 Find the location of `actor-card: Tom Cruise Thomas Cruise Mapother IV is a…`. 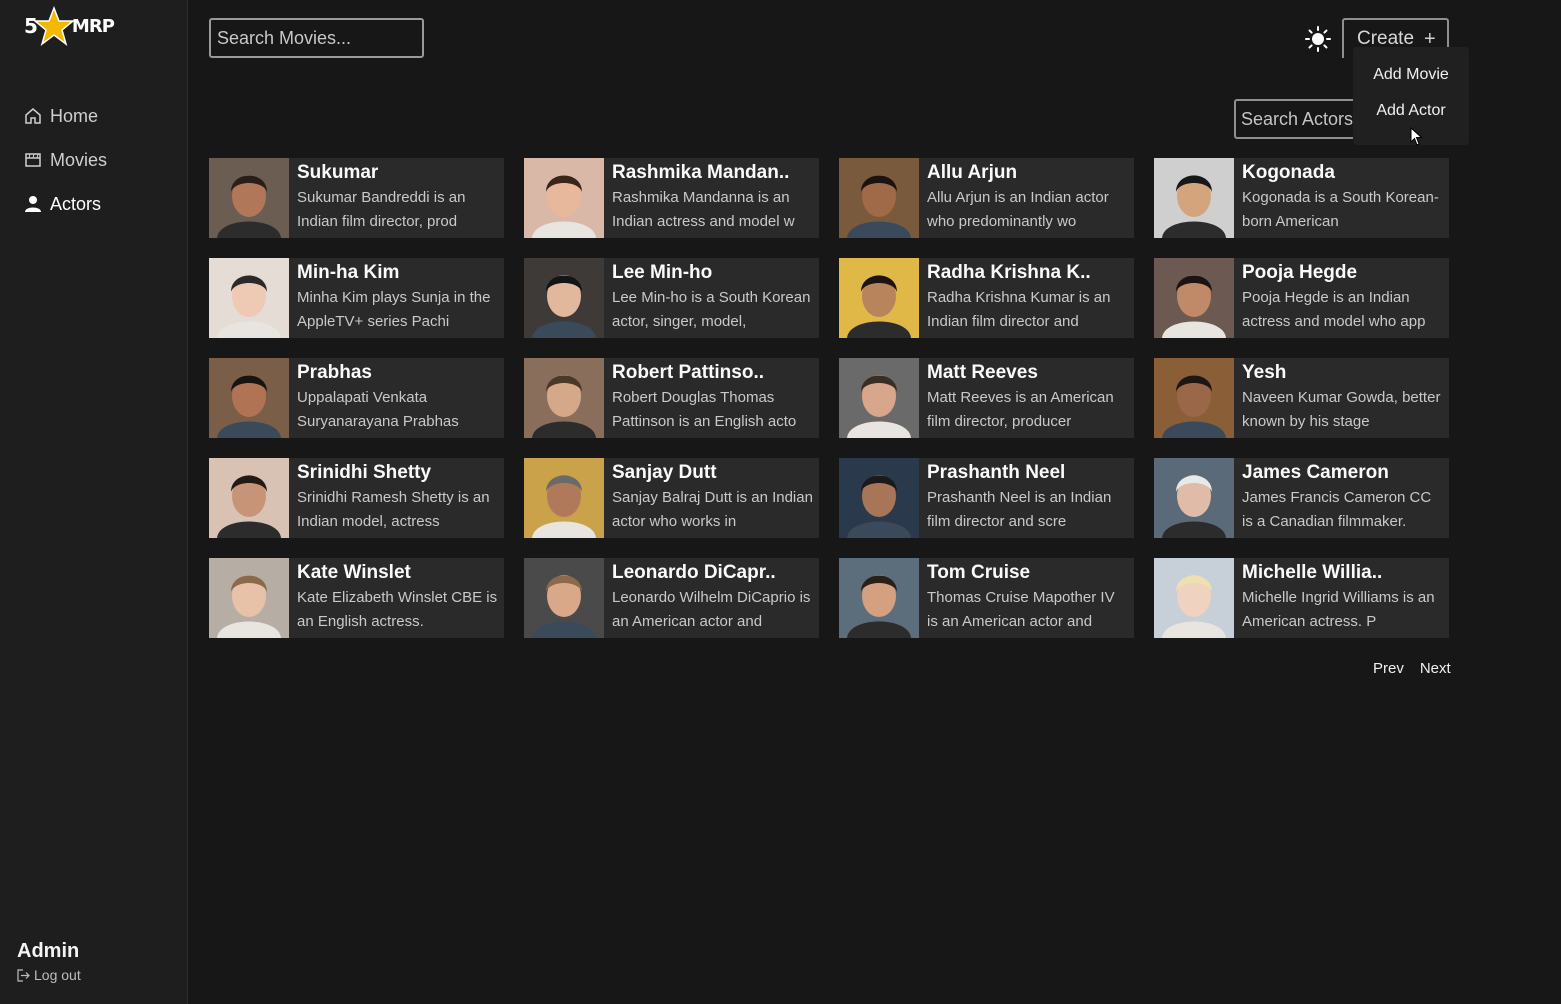

actor-card: Tom Cruise Thomas Cruise Mapother IV is a… is located at coordinates (986, 598).